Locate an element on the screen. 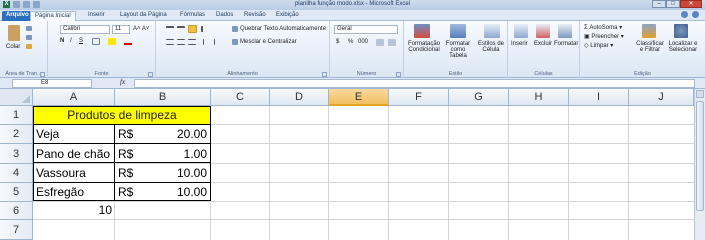 The image size is (705, 240). format-cells-button: Formatar is located at coordinates (566, 44).